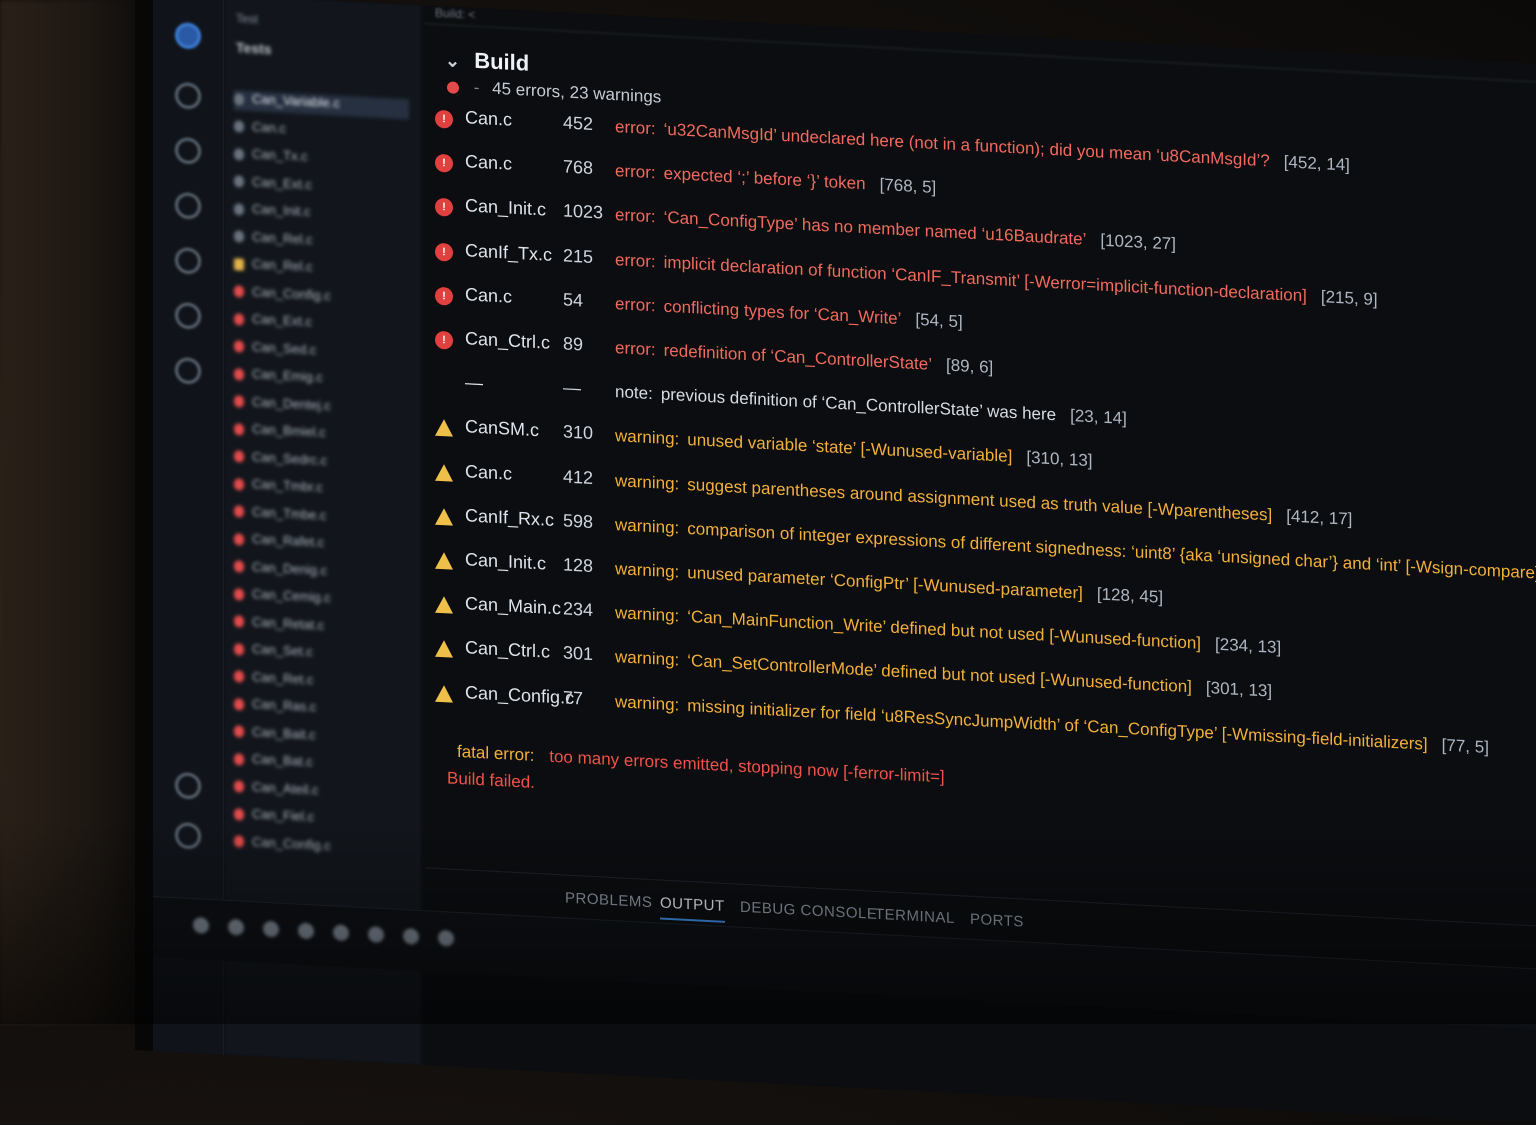 The height and width of the screenshot is (1125, 1536). Describe the element at coordinates (321, 434) in the screenshot. I see `explorer-file-item: Can_Bmiel.c` at that location.